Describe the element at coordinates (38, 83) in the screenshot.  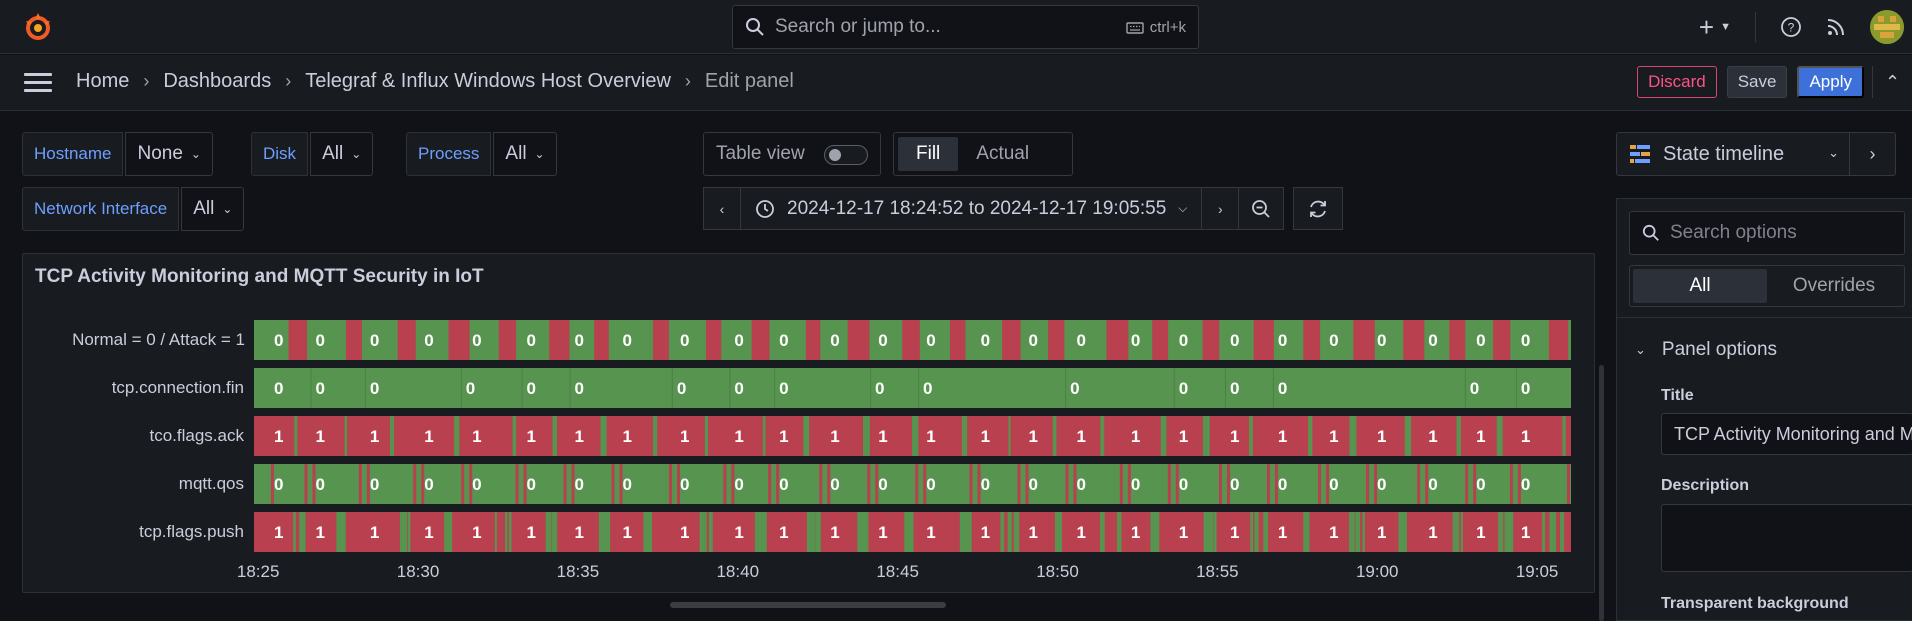
I see `menu-toggle-icon` at that location.